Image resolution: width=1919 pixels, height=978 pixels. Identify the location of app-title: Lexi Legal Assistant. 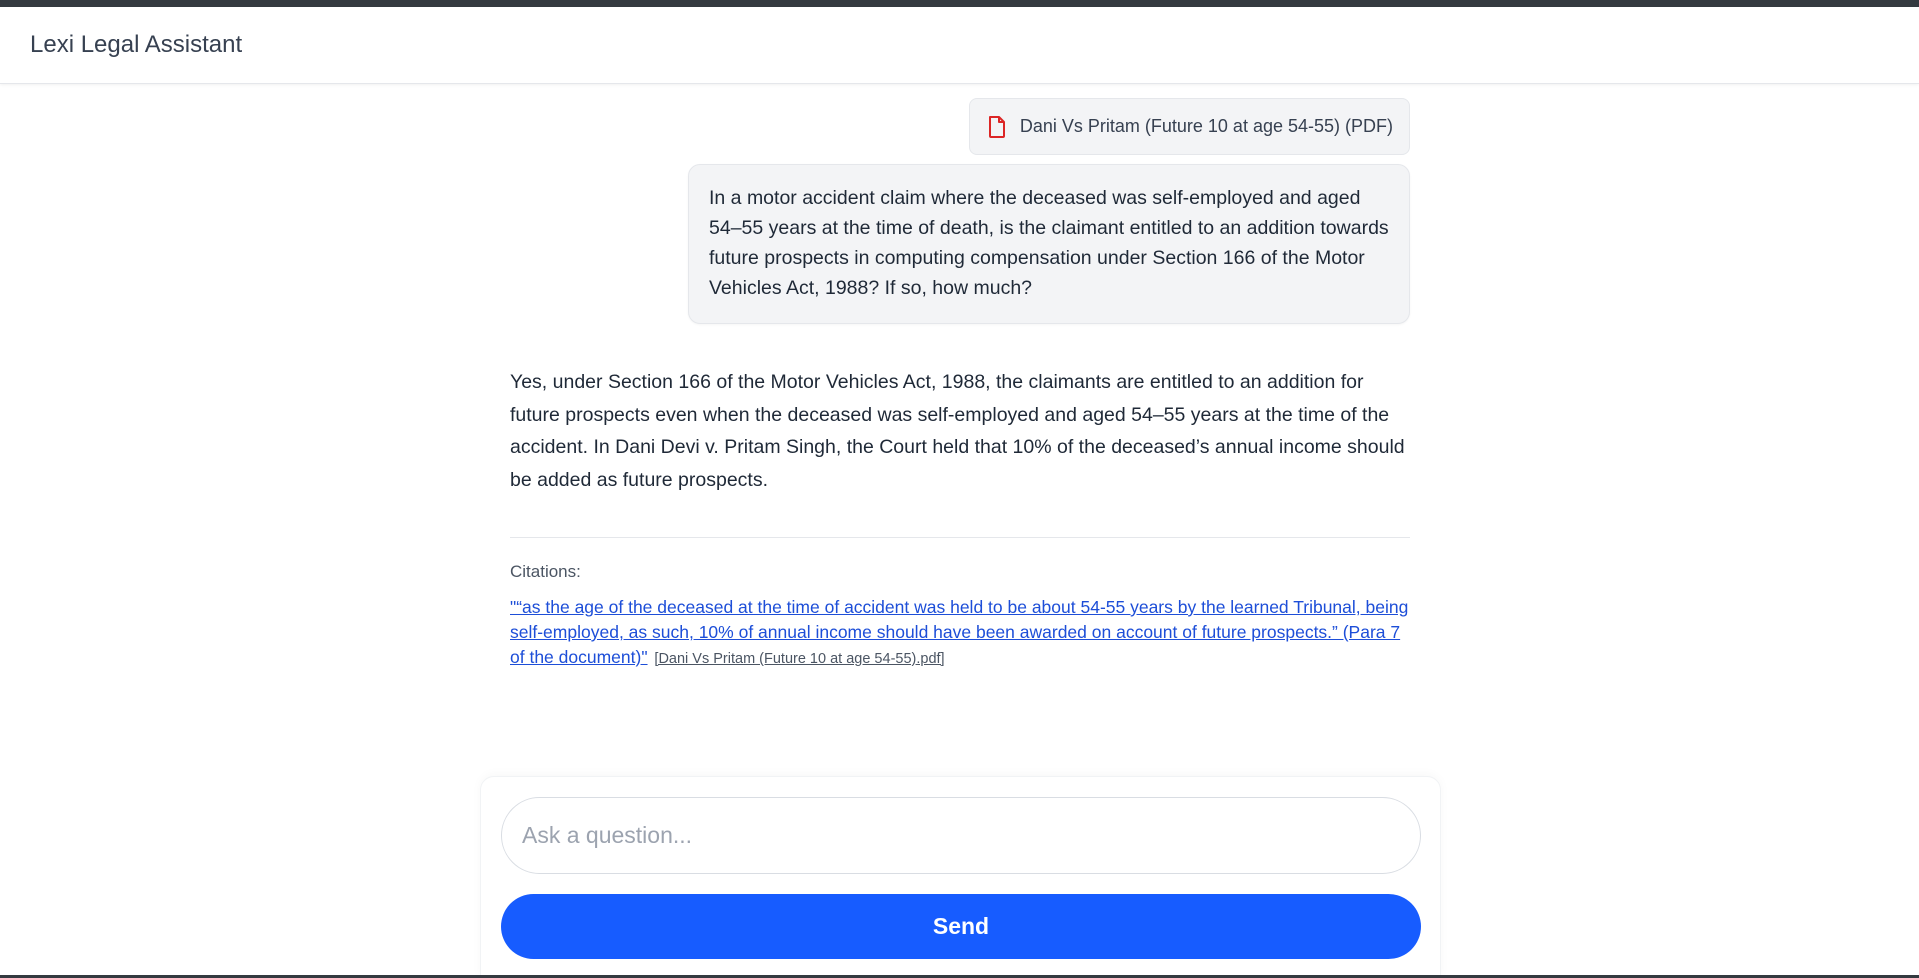
(136, 44).